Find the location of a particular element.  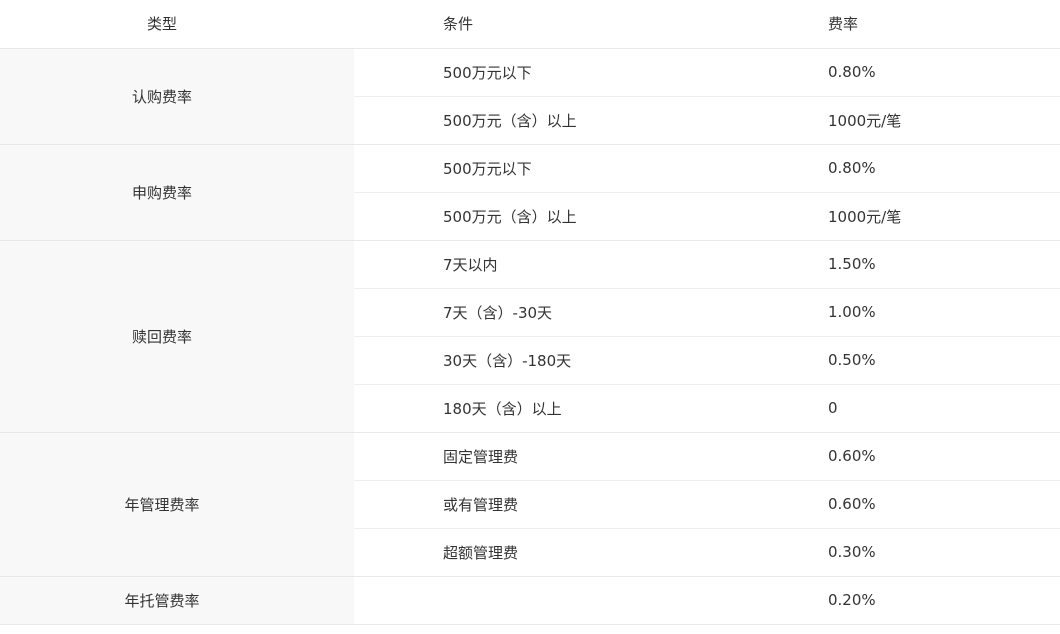

header-condition: 条件 is located at coordinates (546, 24).